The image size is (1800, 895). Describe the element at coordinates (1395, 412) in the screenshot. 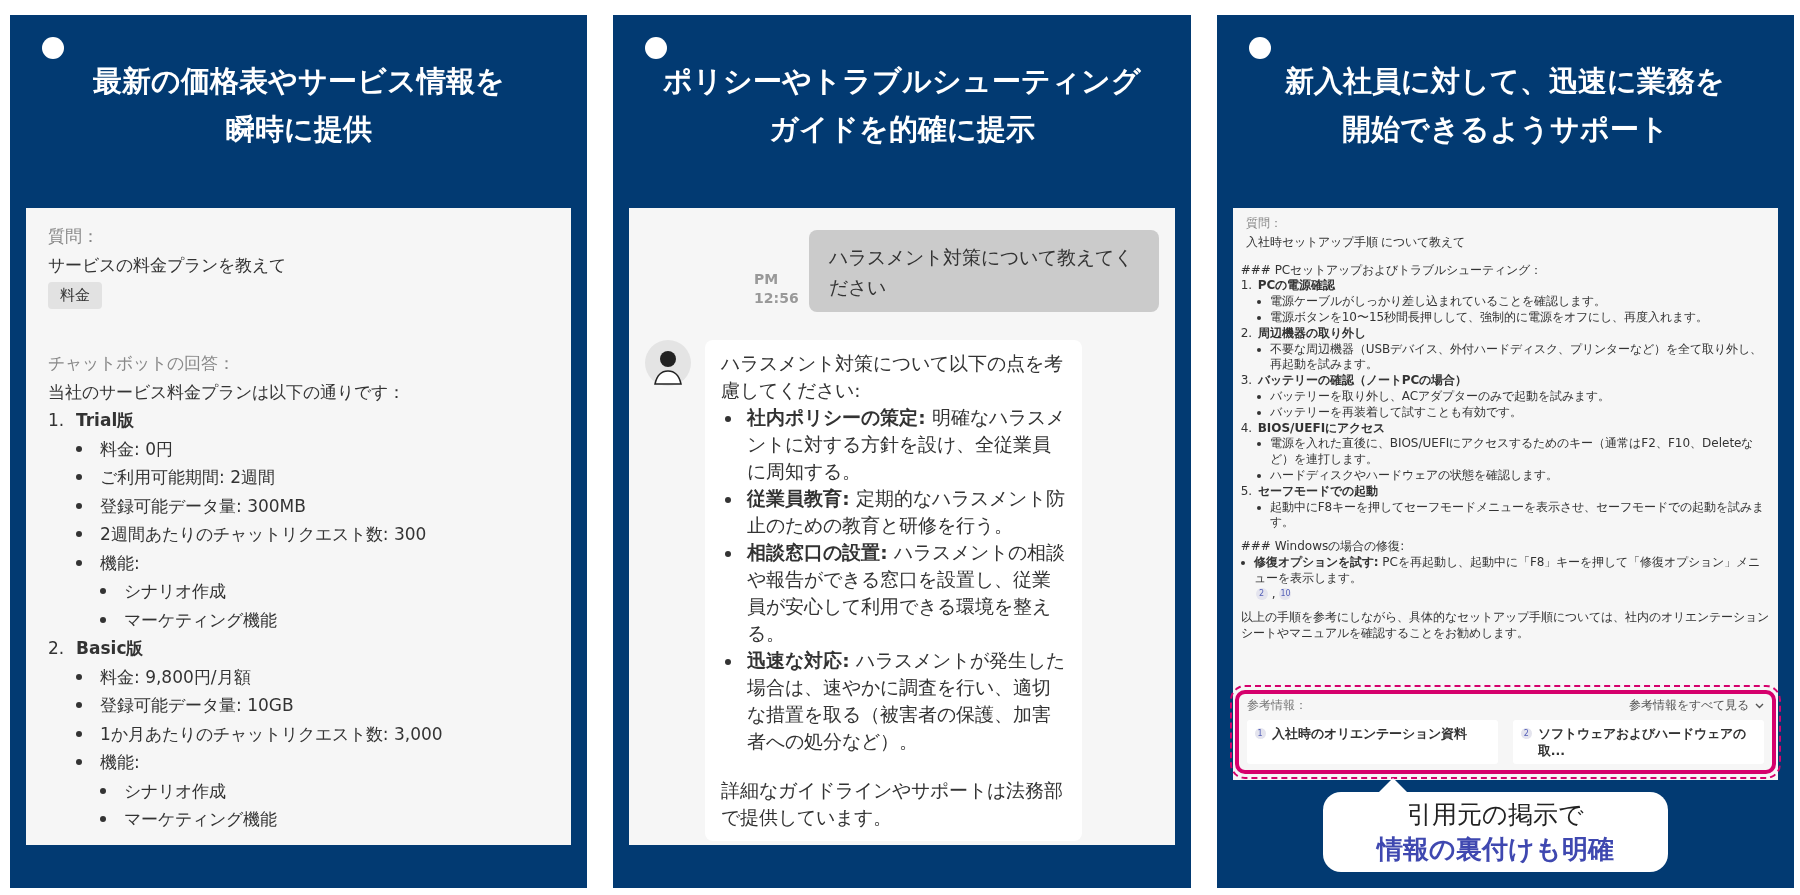

I see `list-item: バッテリーを再装着して試すことも有効です。` at that location.